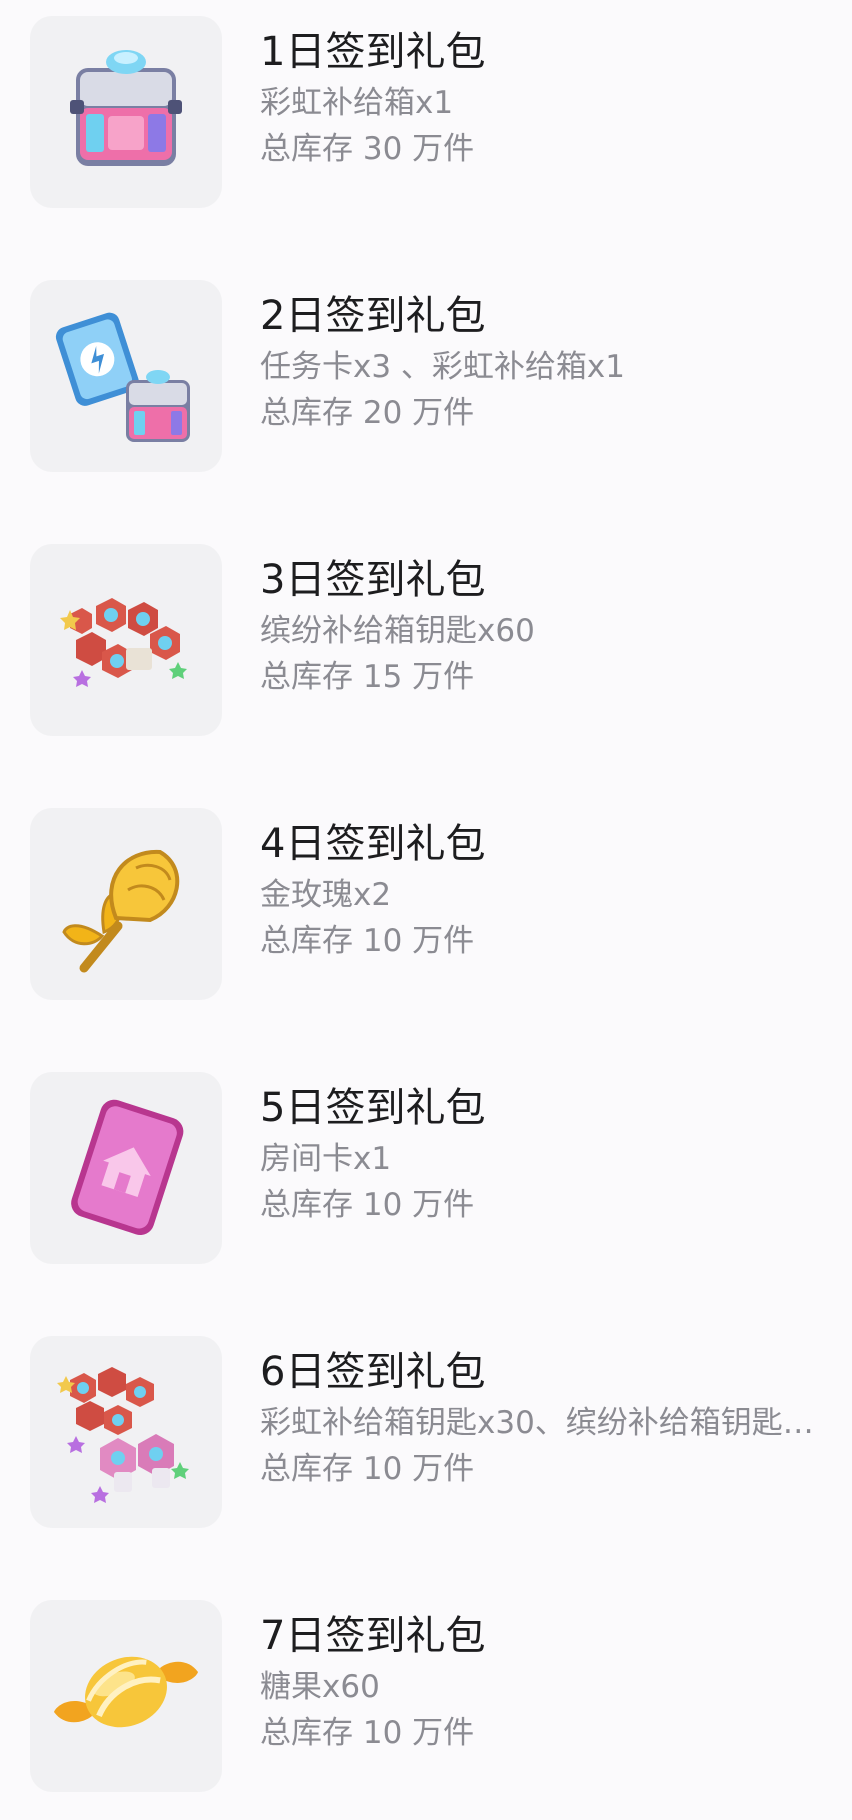  Describe the element at coordinates (373, 52) in the screenshot. I see `package-title: 1日签到礼包` at that location.